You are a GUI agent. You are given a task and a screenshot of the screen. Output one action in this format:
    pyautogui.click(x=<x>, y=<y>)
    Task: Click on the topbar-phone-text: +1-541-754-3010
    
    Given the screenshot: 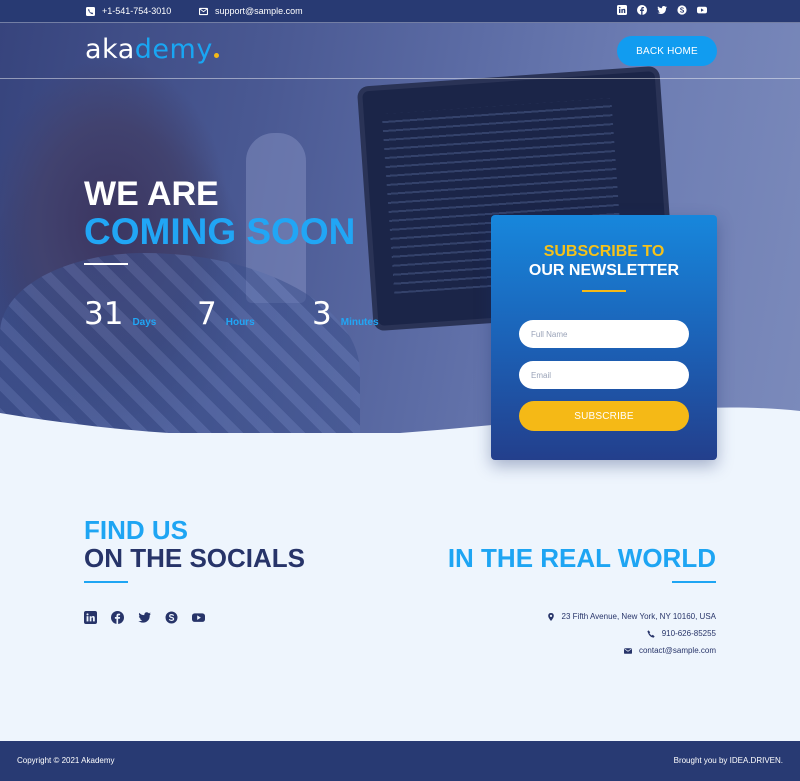 What is the action you would take?
    pyautogui.click(x=137, y=11)
    